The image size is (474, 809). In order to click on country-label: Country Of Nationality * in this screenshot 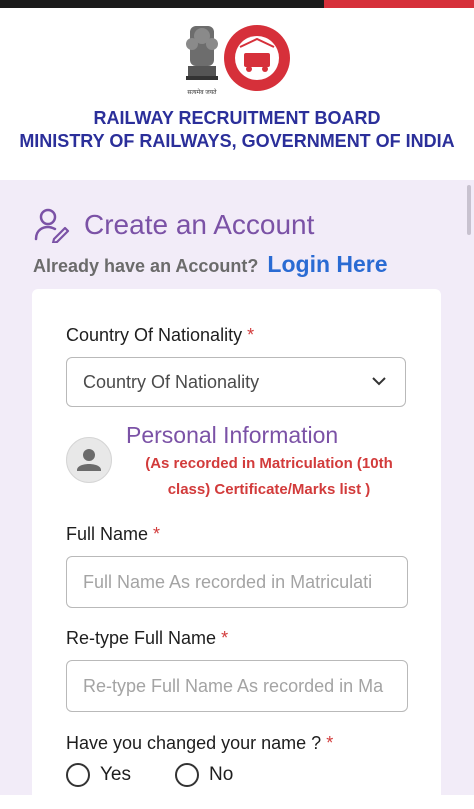, I will do `click(160, 335)`.